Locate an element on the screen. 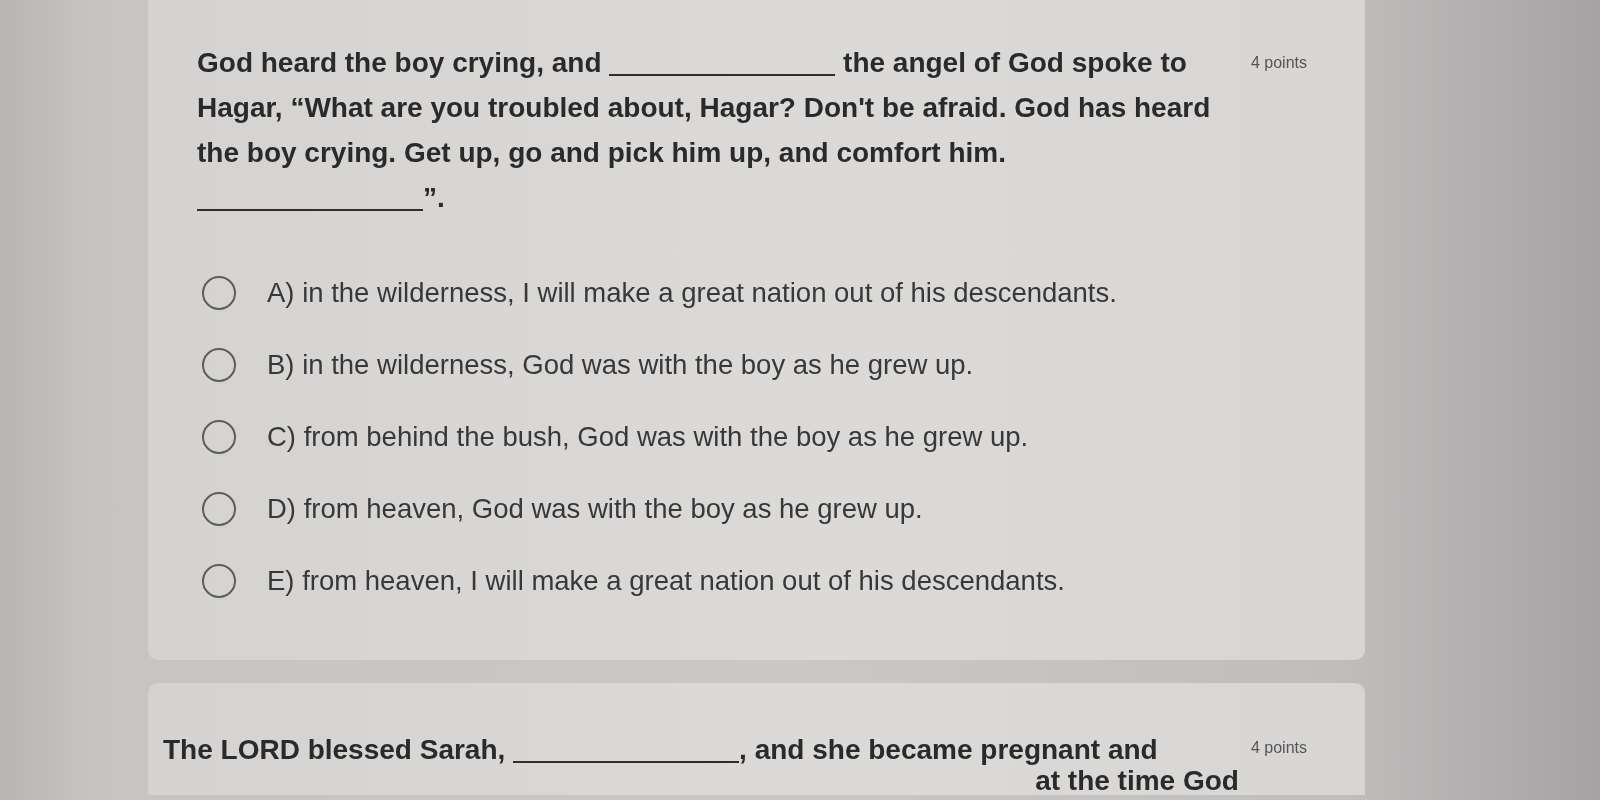 This screenshot has width=1600, height=800. question-text: at the time God is located at coordinates (1137, 780).